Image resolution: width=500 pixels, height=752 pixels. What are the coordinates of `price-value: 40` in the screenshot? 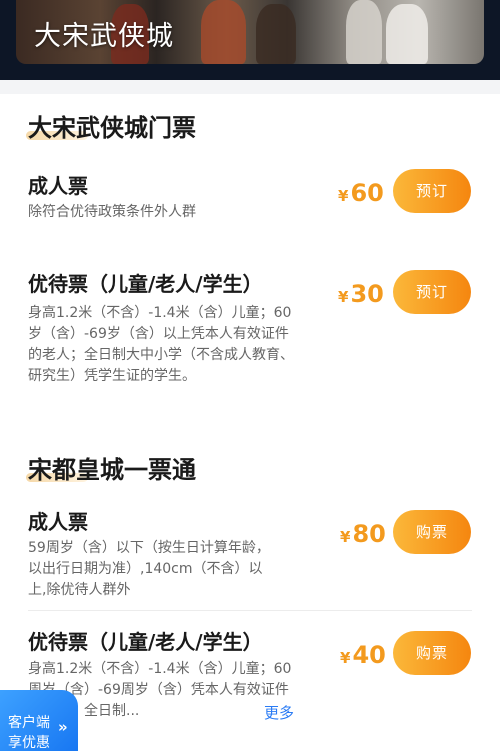 It's located at (369, 655).